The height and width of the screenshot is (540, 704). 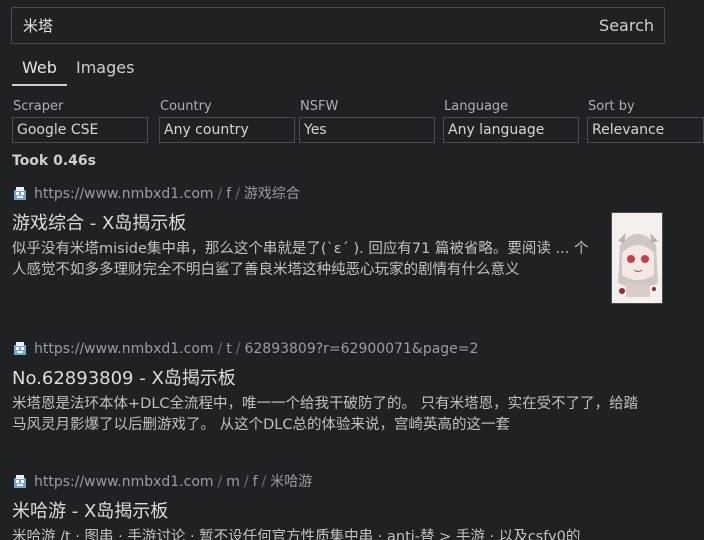 I want to click on language-select: Any language, so click(x=511, y=130).